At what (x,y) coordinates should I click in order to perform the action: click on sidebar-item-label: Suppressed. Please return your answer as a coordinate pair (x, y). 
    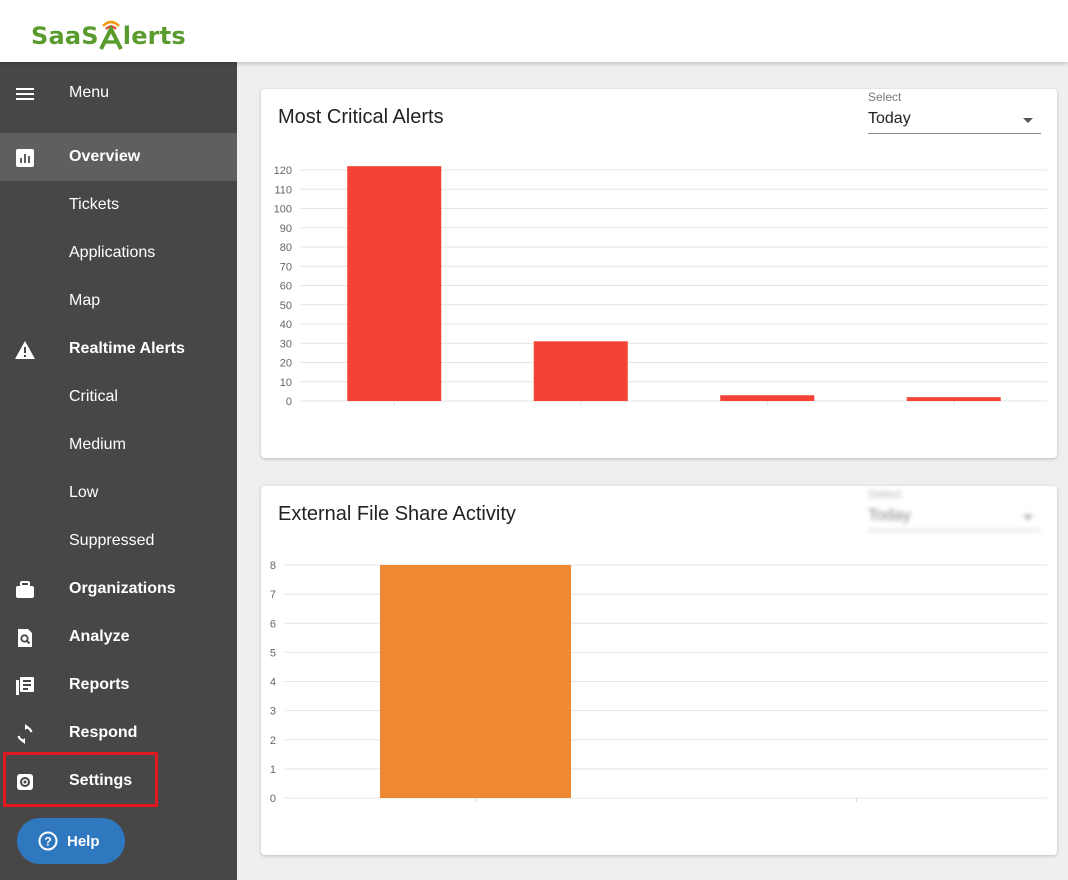
    Looking at the image, I should click on (112, 540).